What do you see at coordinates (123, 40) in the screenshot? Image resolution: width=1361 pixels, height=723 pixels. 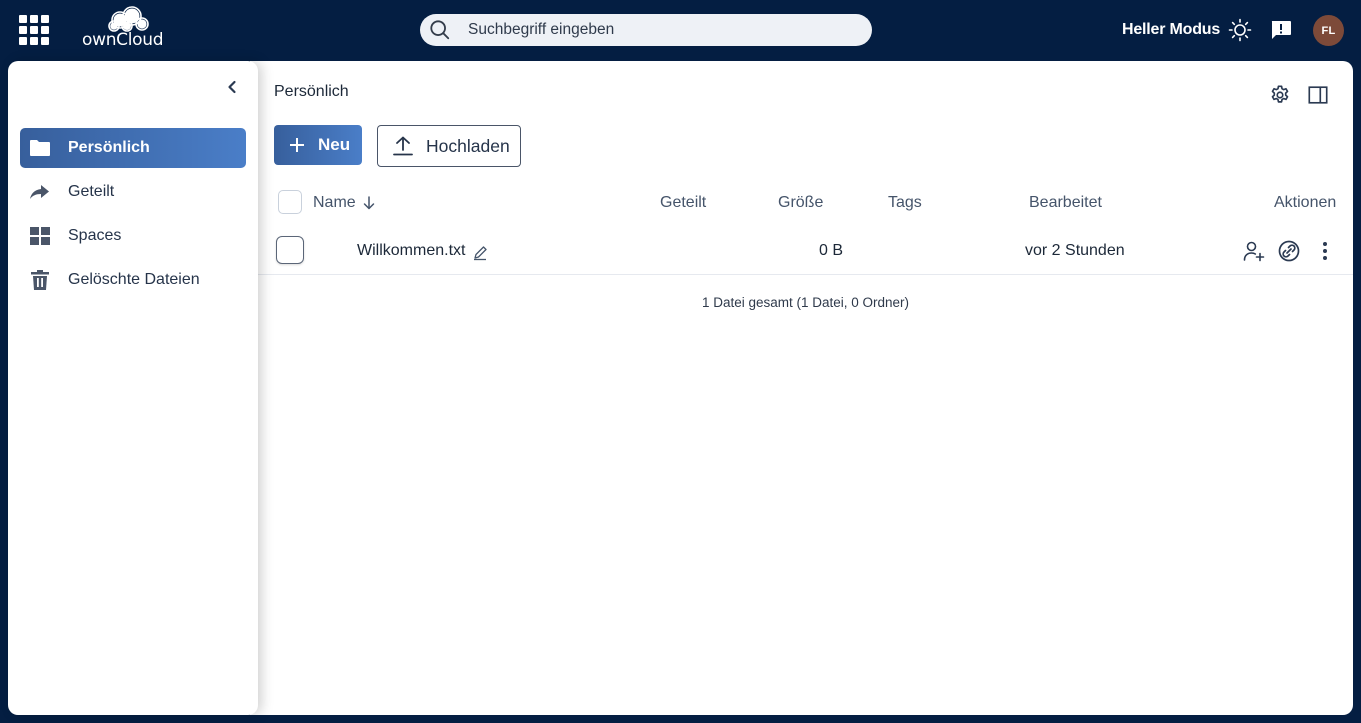 I see `brand-name: ownCloud` at bounding box center [123, 40].